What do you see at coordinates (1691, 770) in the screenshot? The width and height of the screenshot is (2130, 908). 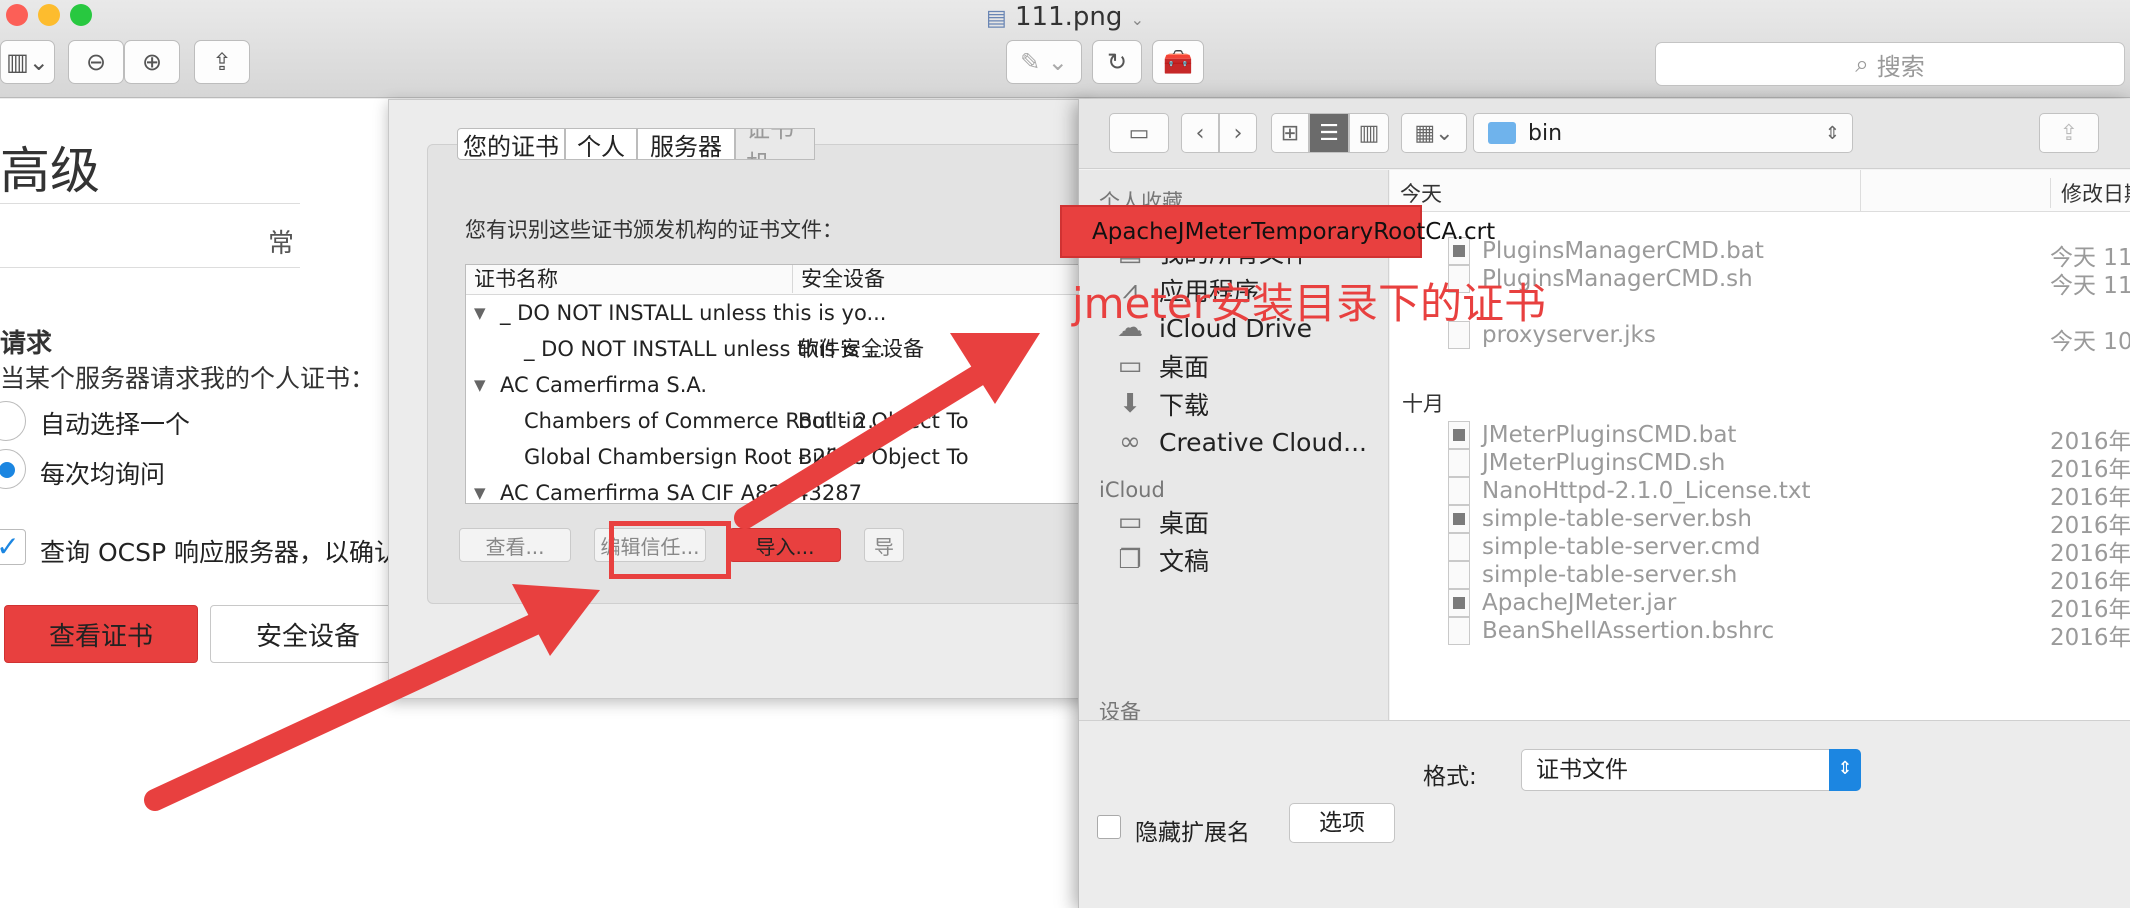 I see `format-select: 证书文件 ⇕` at bounding box center [1691, 770].